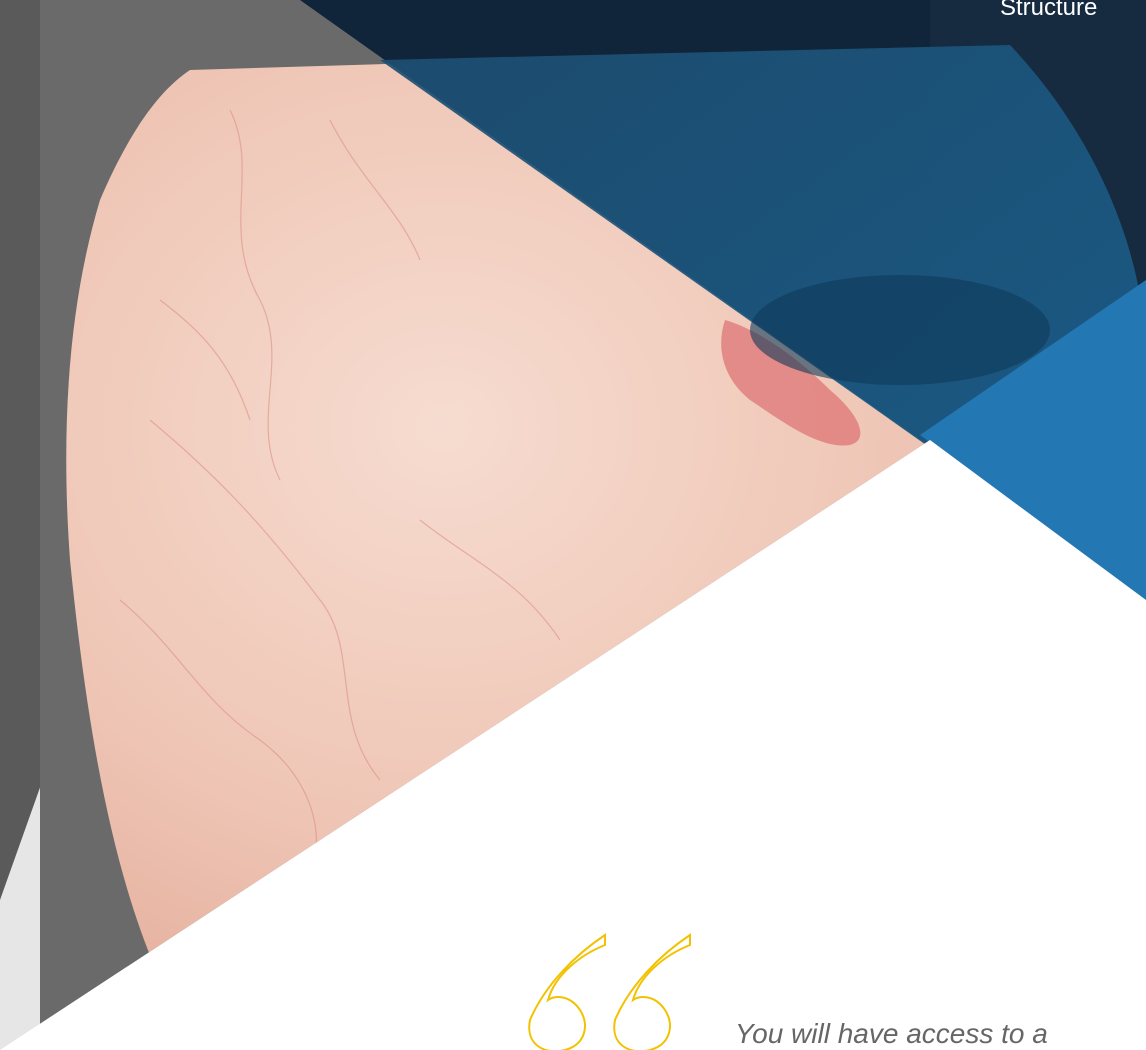 The width and height of the screenshot is (1146, 1050). What do you see at coordinates (1049, 10) in the screenshot?
I see `header-title: Structure` at bounding box center [1049, 10].